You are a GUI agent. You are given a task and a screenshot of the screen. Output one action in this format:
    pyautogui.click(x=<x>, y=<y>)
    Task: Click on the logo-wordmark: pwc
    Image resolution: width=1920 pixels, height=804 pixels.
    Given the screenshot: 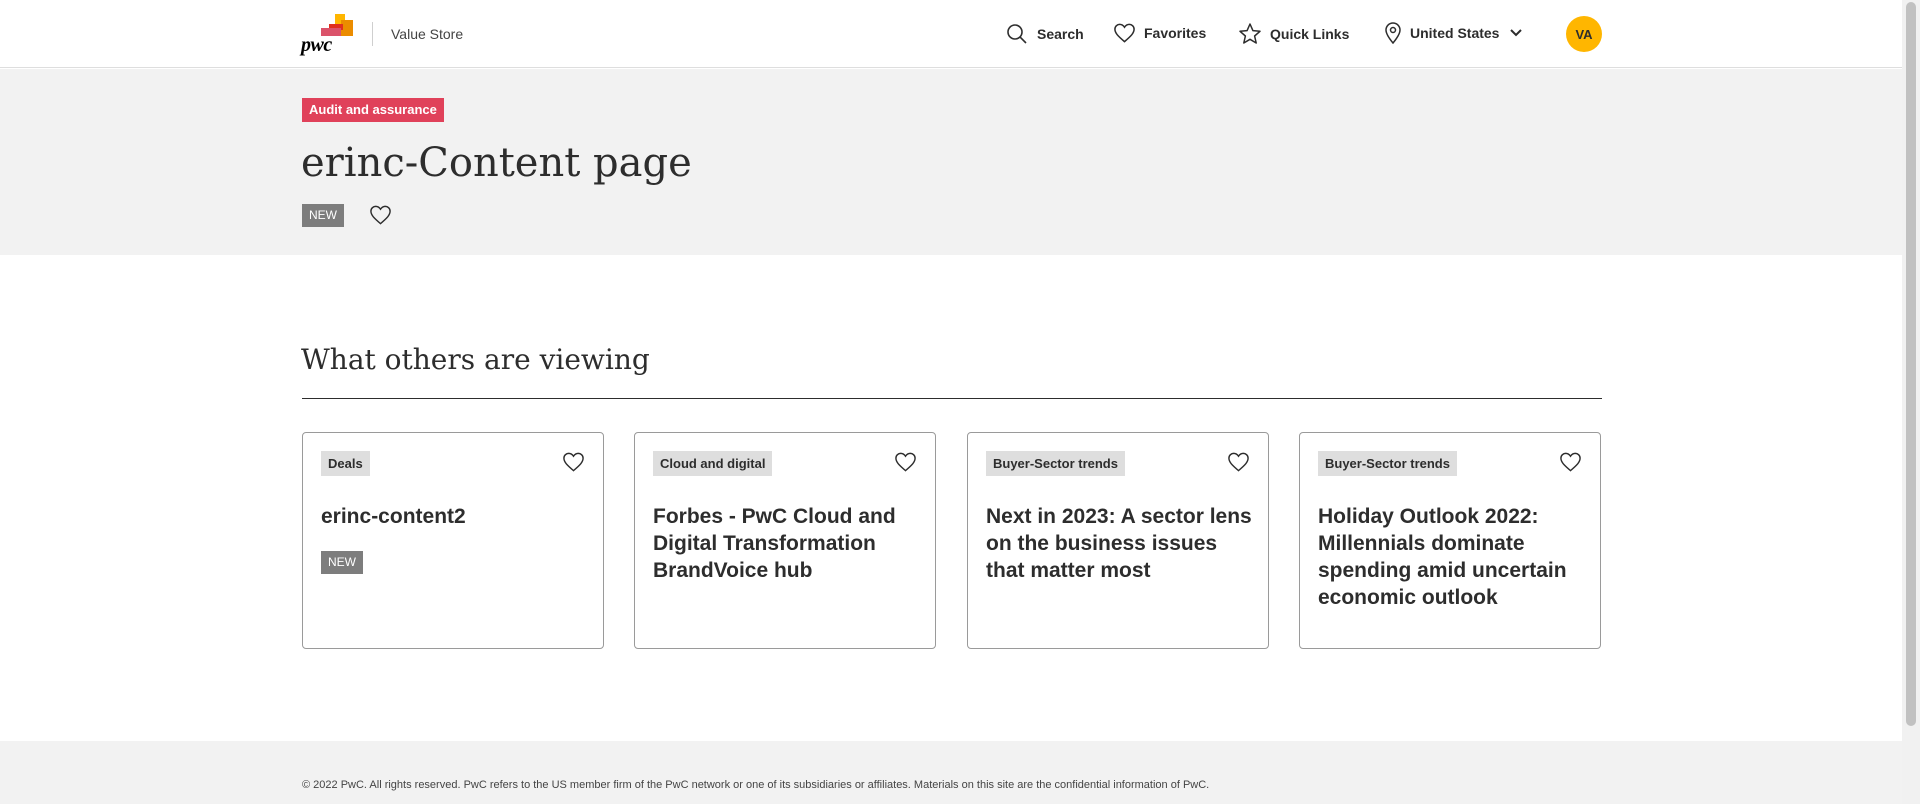 What is the action you would take?
    pyautogui.click(x=316, y=45)
    